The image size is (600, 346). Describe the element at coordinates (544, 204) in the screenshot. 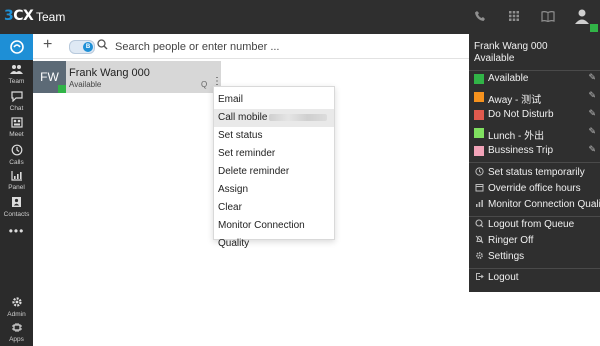

I see `option-label: Monitor Connection Quality` at that location.